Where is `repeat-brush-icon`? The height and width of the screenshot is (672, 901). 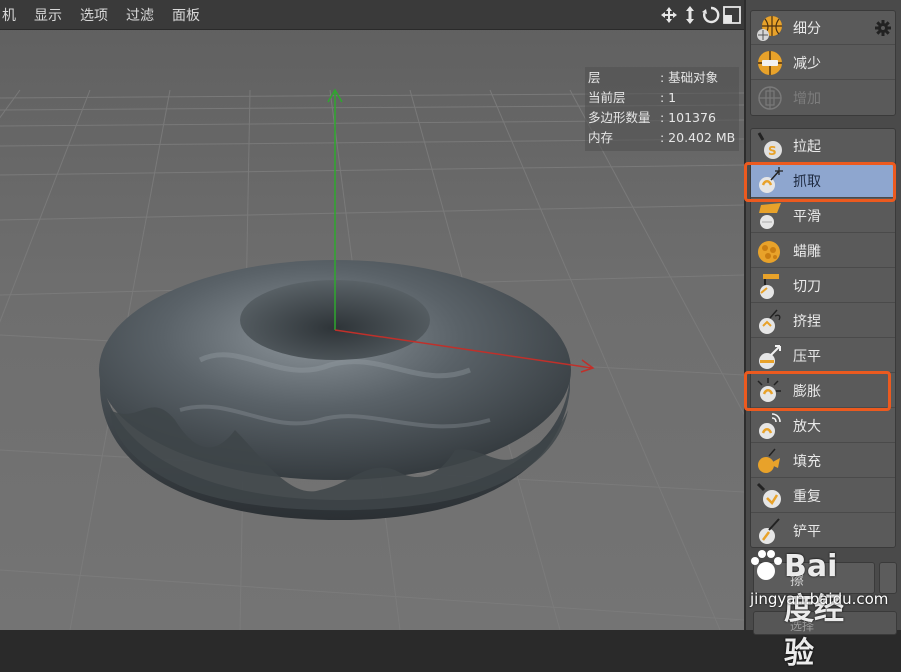 repeat-brush-icon is located at coordinates (768, 495).